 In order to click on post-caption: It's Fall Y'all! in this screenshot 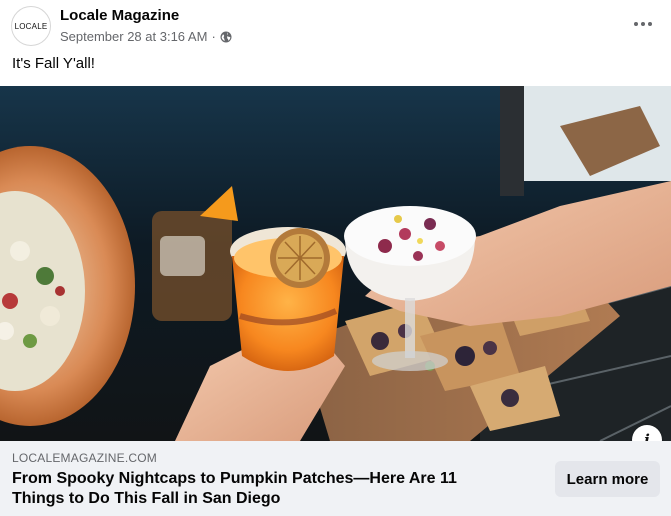, I will do `click(53, 63)`.